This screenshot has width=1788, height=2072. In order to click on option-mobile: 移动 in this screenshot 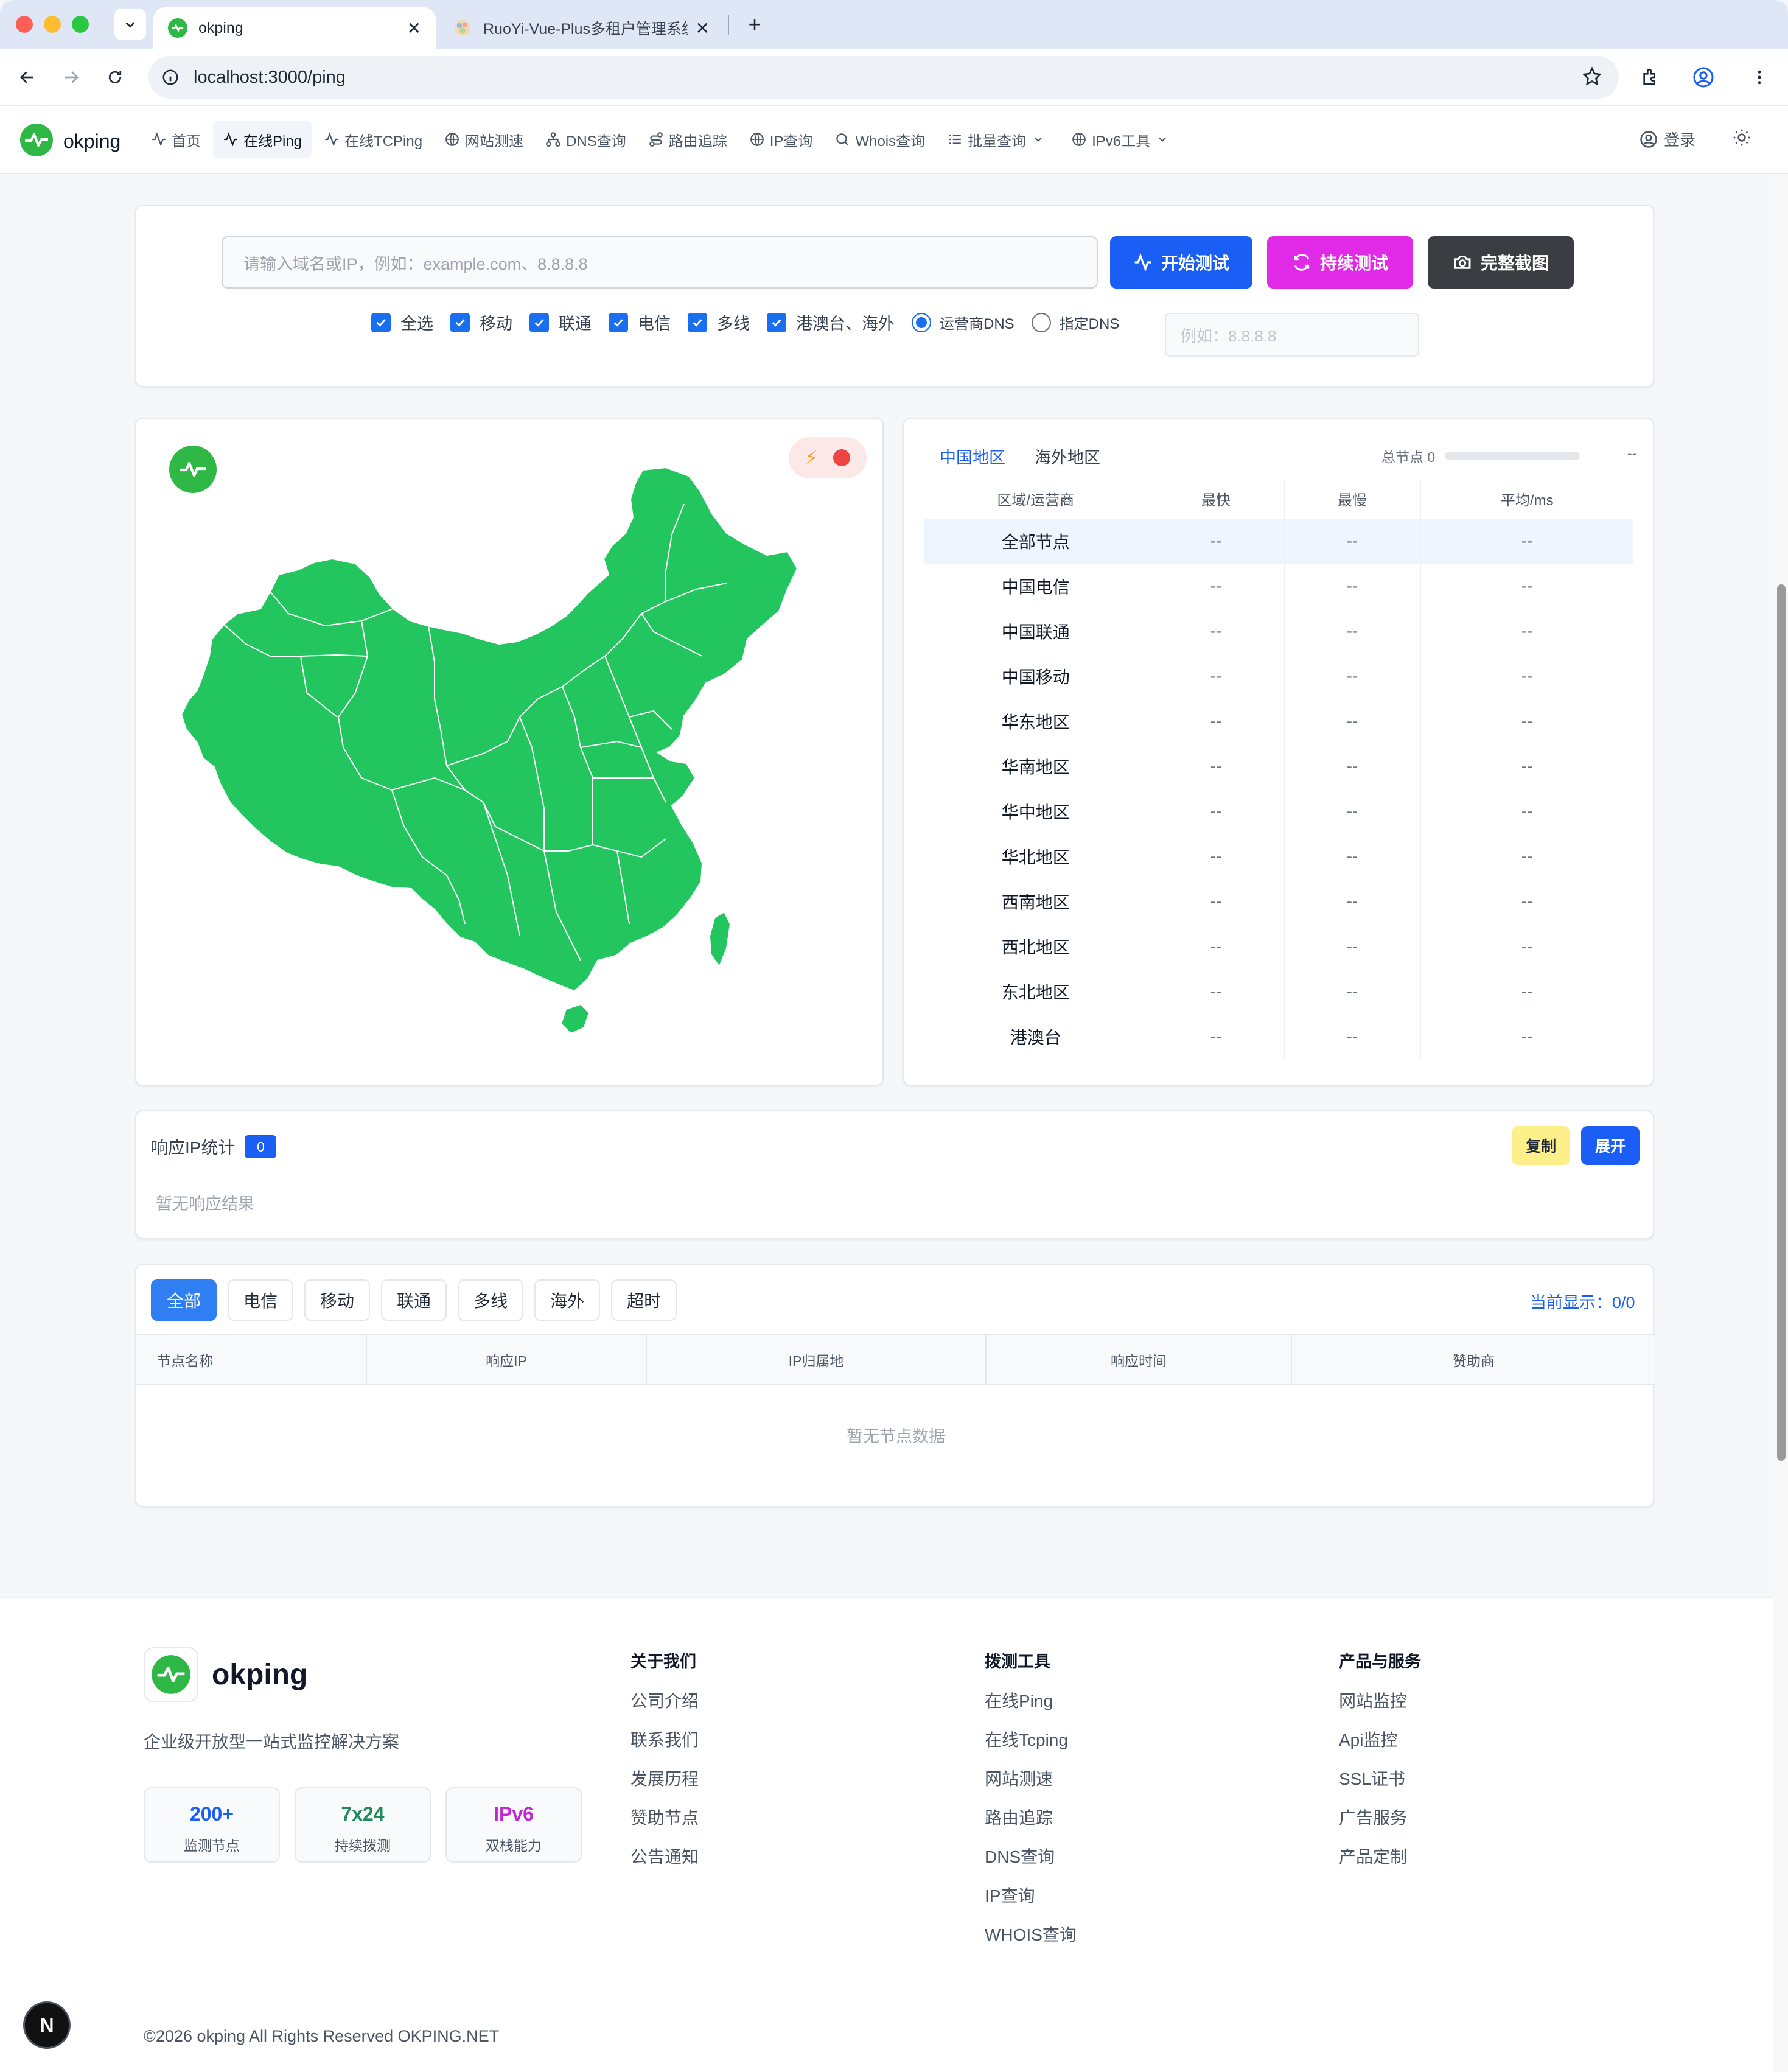, I will do `click(481, 322)`.